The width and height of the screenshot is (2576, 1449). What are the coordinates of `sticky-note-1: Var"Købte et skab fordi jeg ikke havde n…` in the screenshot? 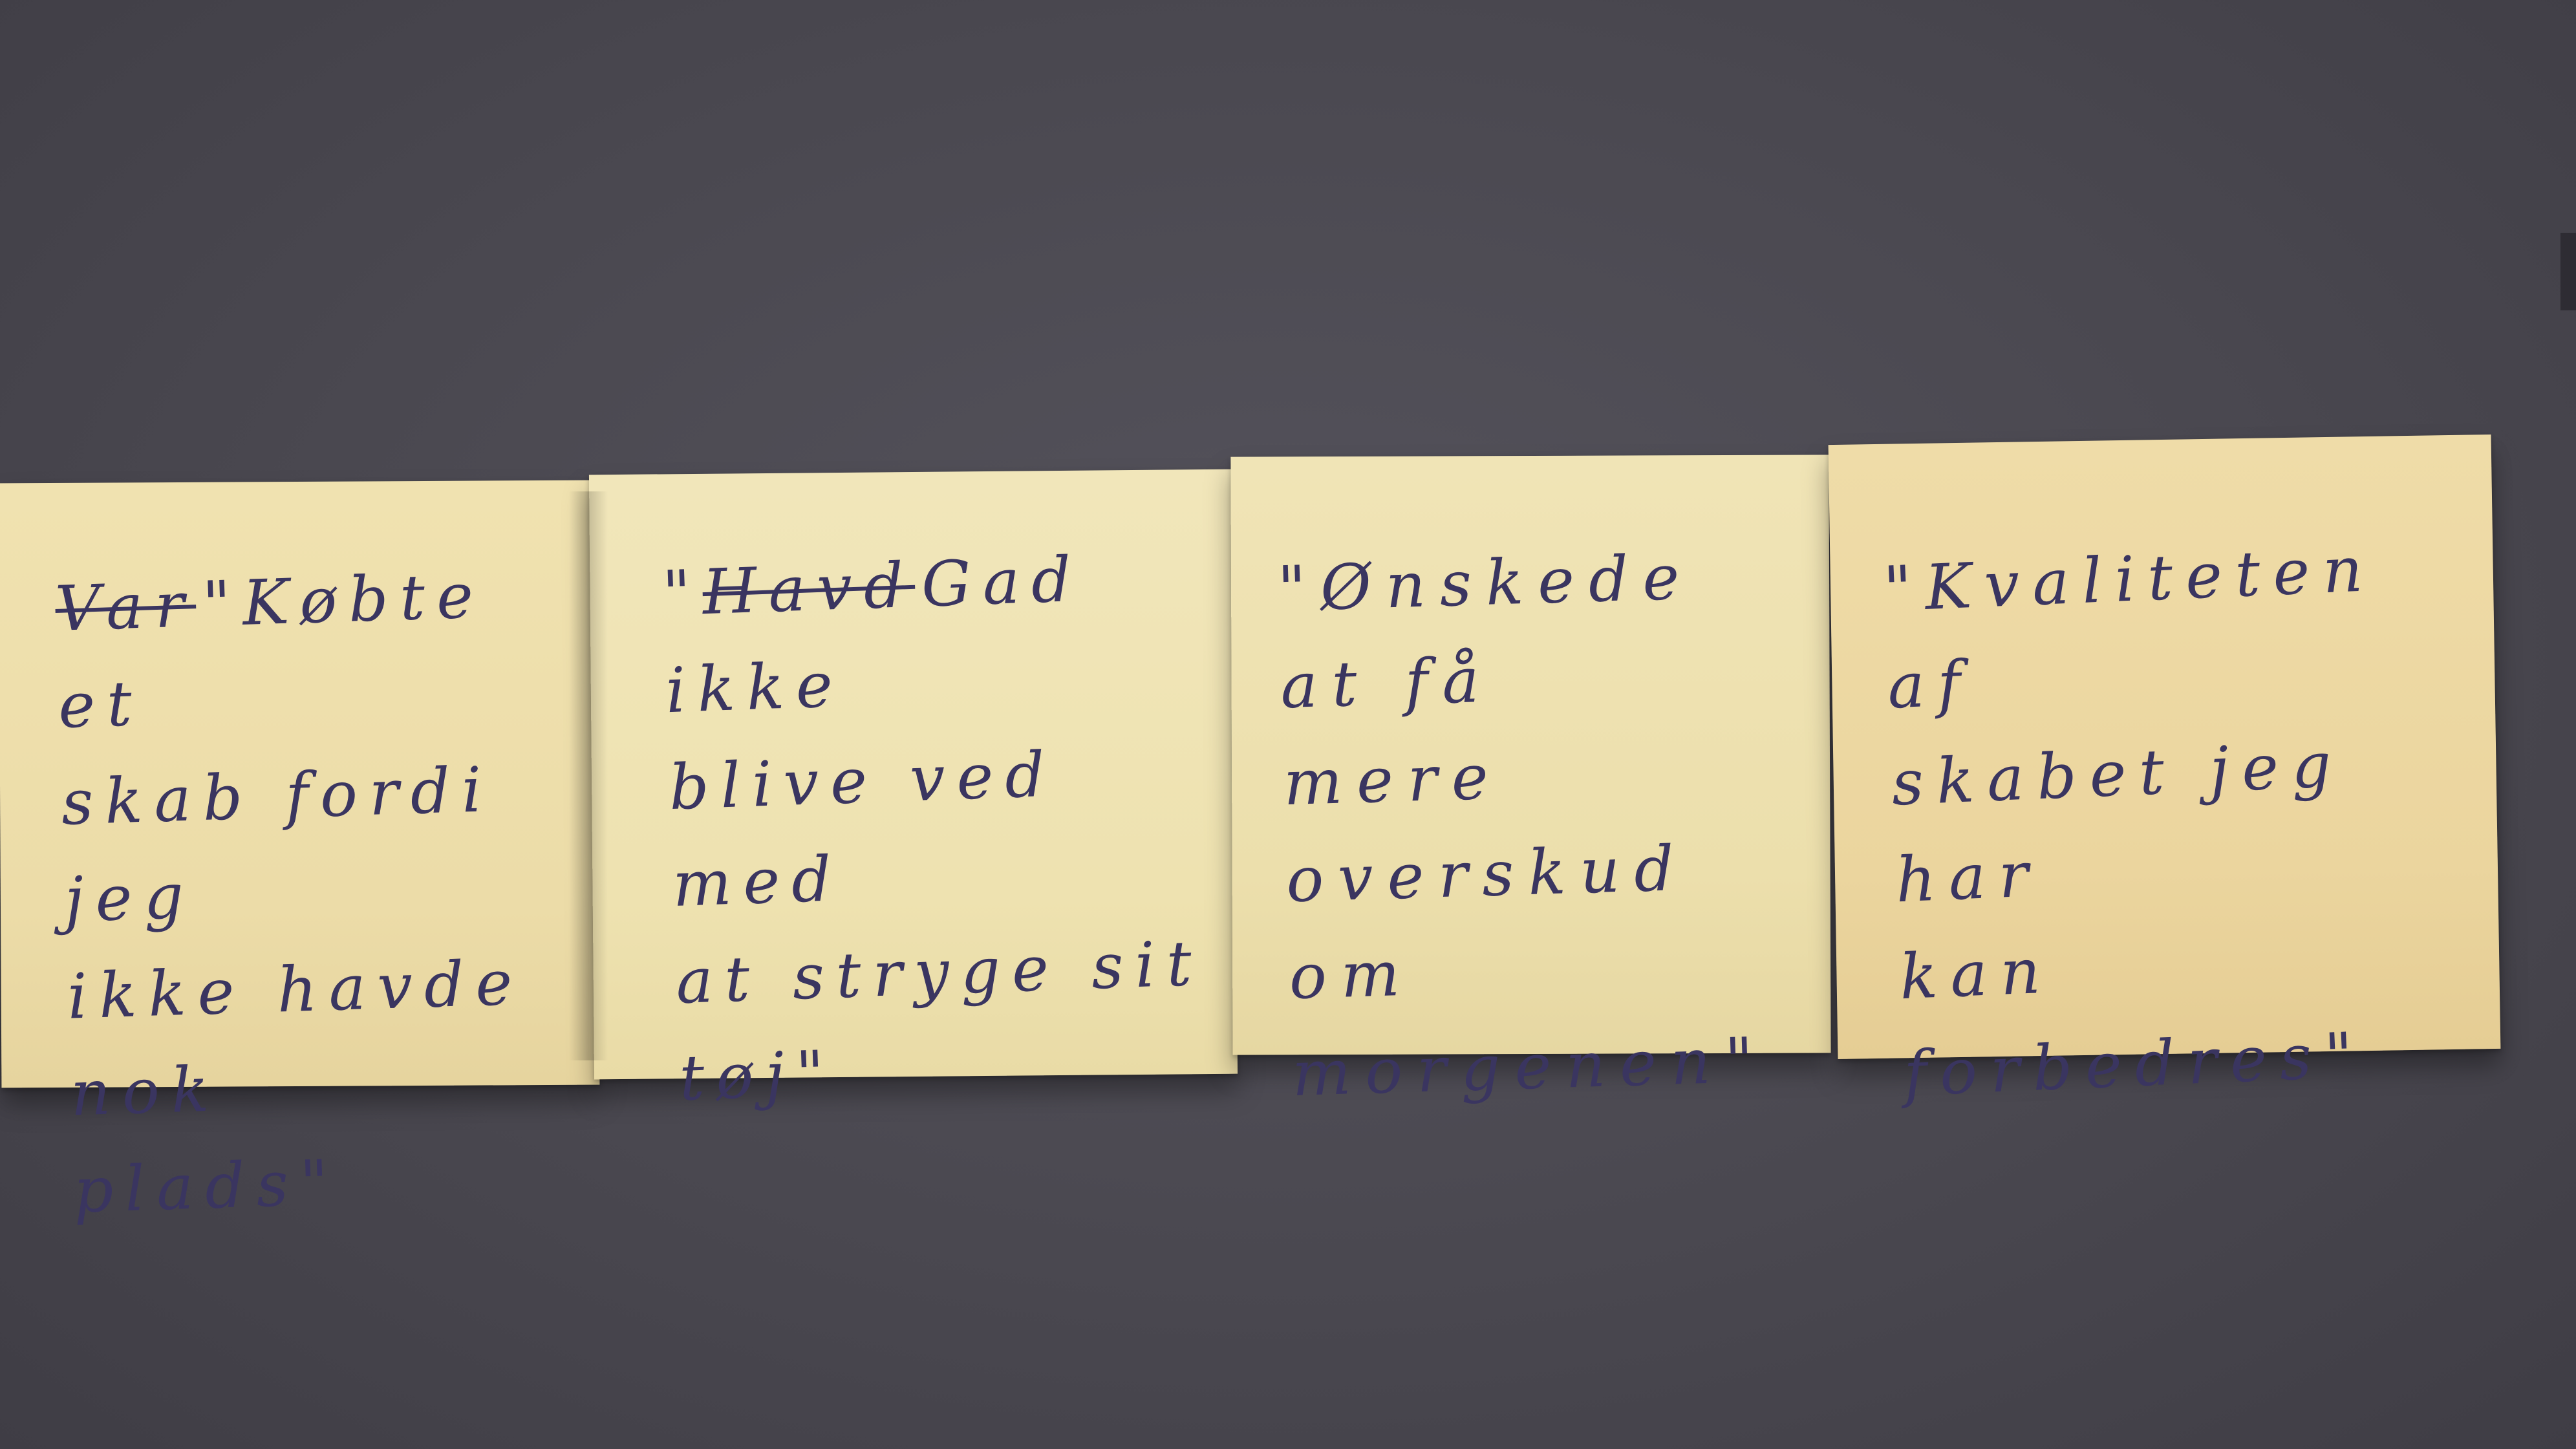 It's located at (300, 853).